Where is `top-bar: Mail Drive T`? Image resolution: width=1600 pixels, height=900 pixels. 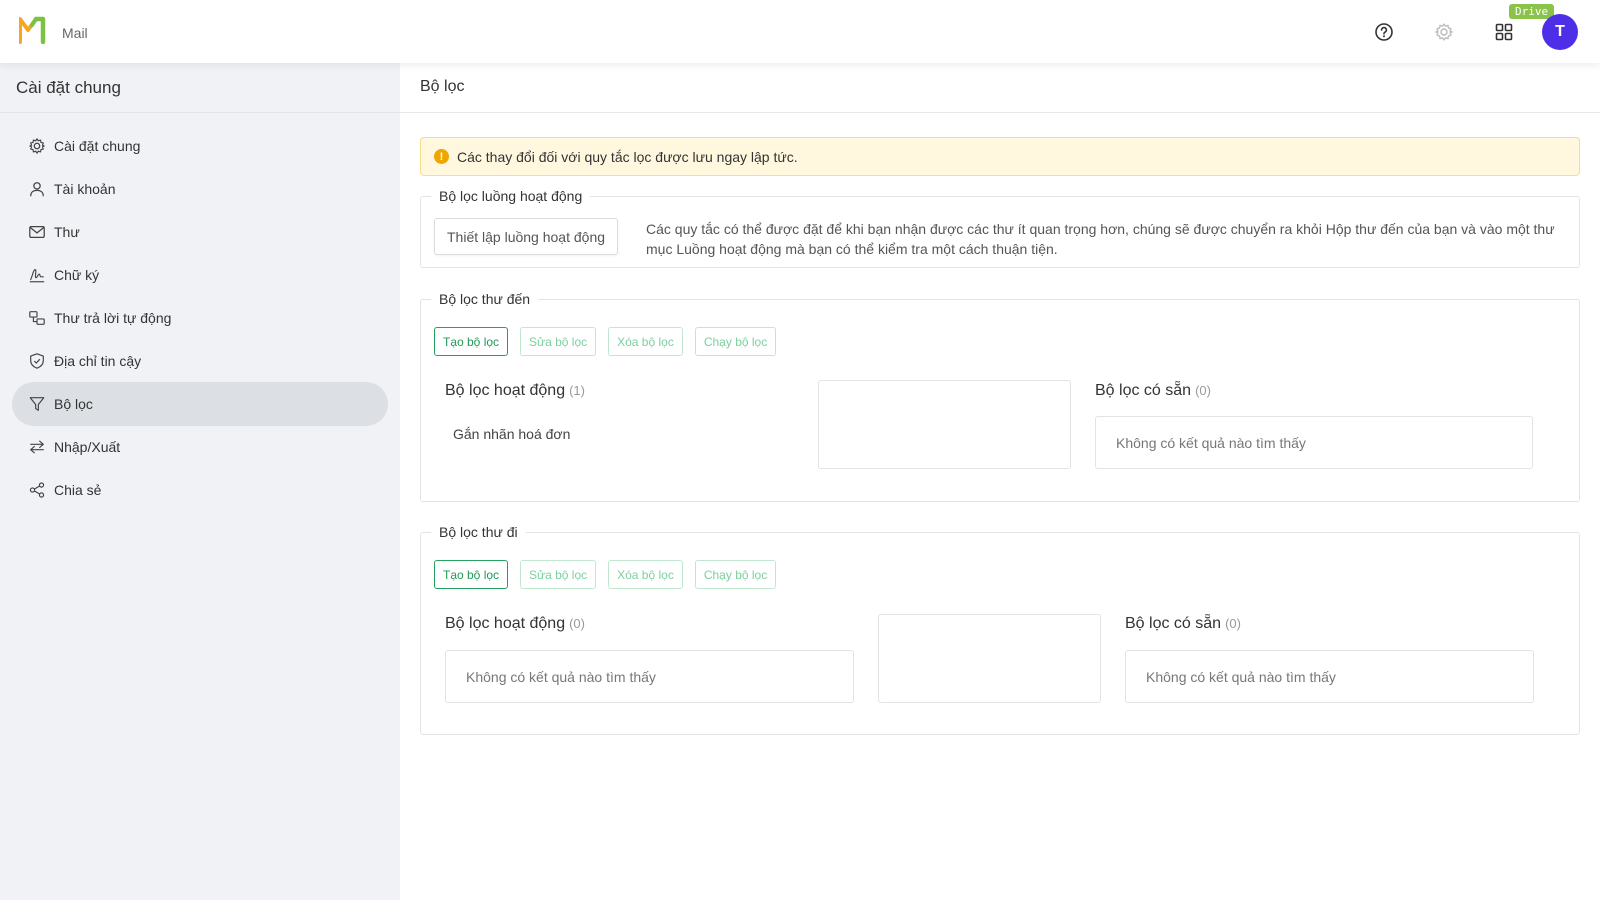
top-bar: Mail Drive T is located at coordinates (800, 31).